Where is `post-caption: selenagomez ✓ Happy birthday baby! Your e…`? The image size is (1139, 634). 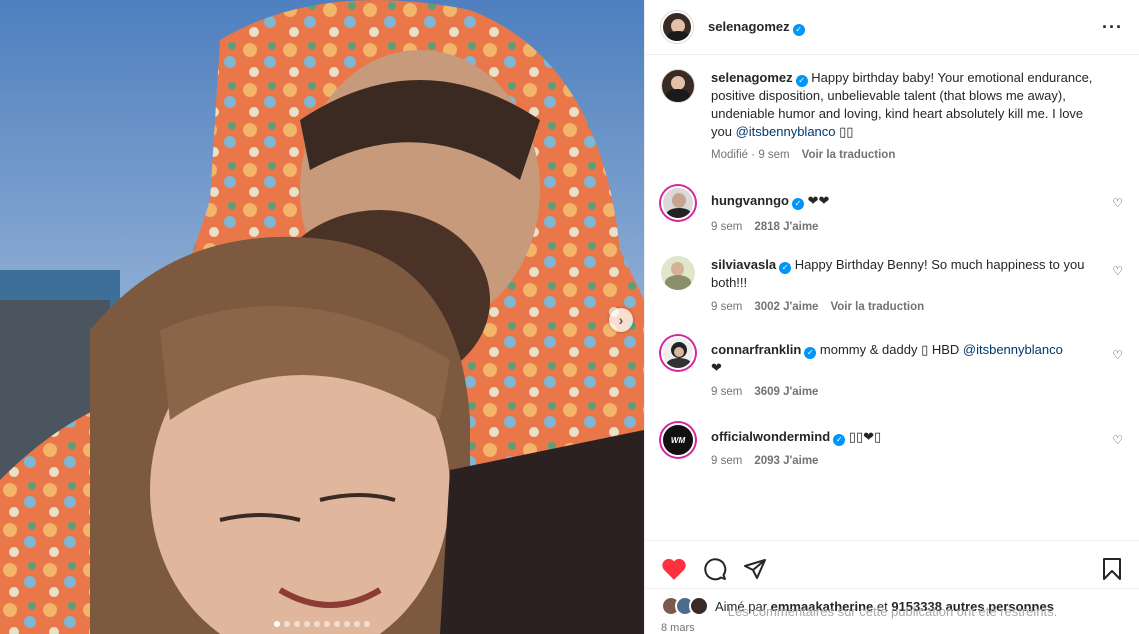 post-caption: selenagomez ✓ Happy birthday baby! Your e… is located at coordinates (892, 116).